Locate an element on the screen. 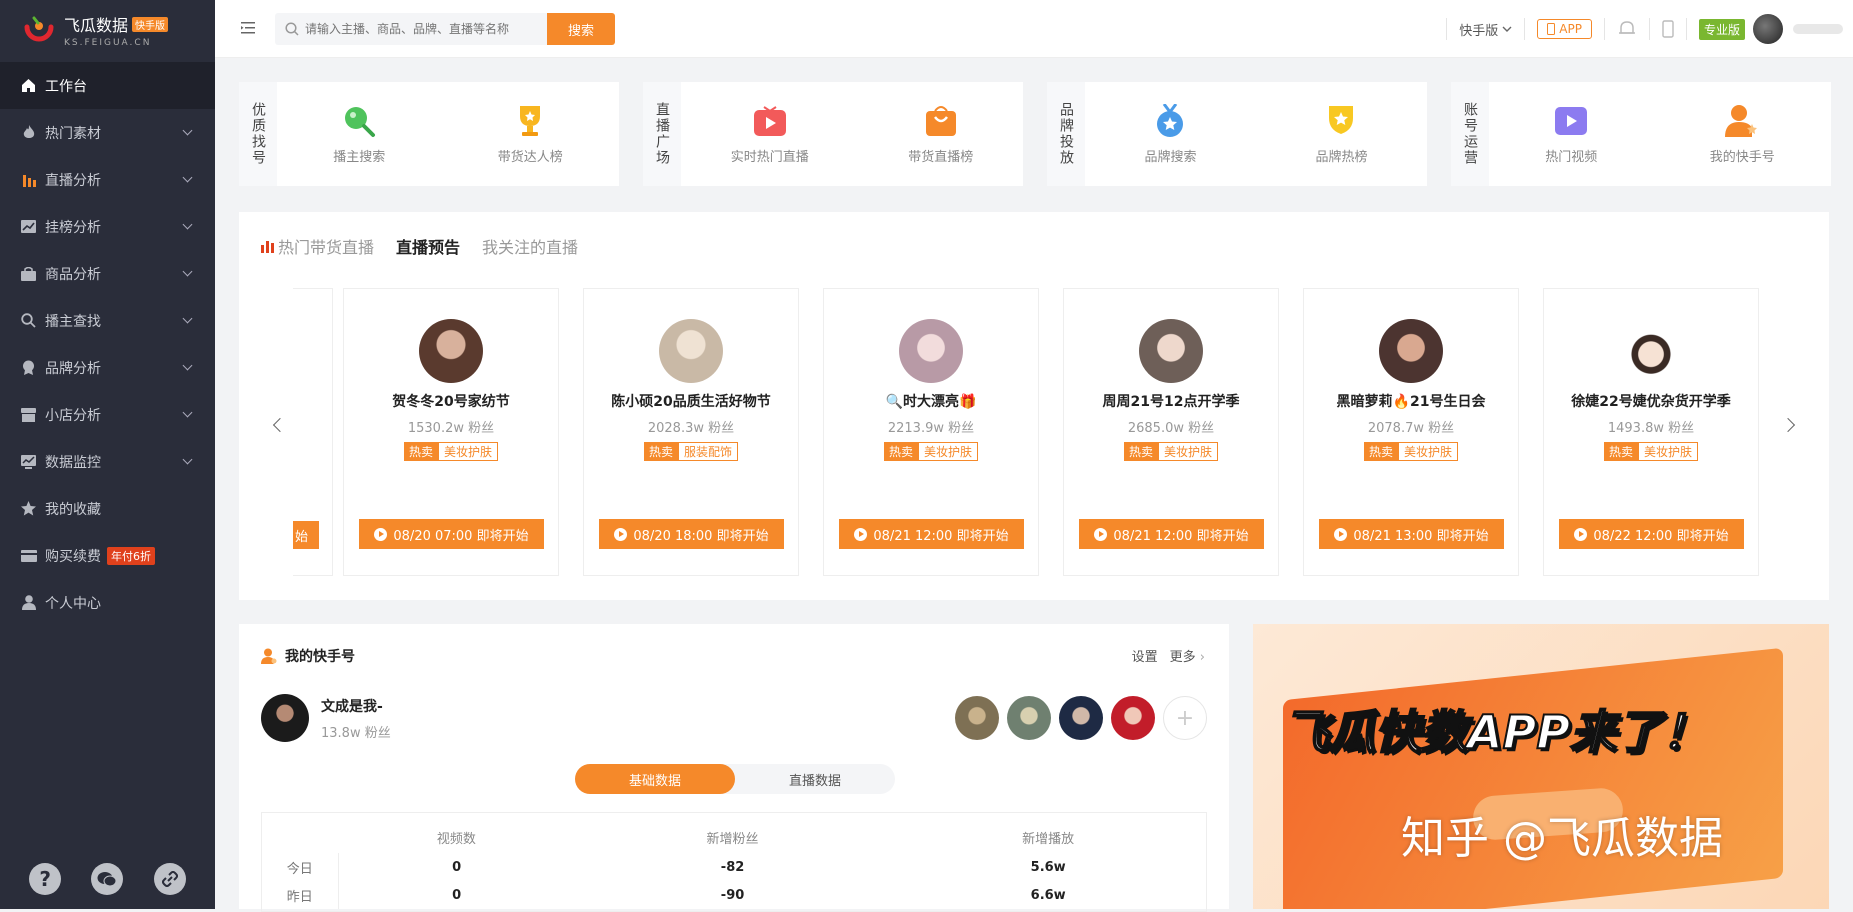 The width and height of the screenshot is (1853, 912). cell-value: -90 is located at coordinates (732, 895).